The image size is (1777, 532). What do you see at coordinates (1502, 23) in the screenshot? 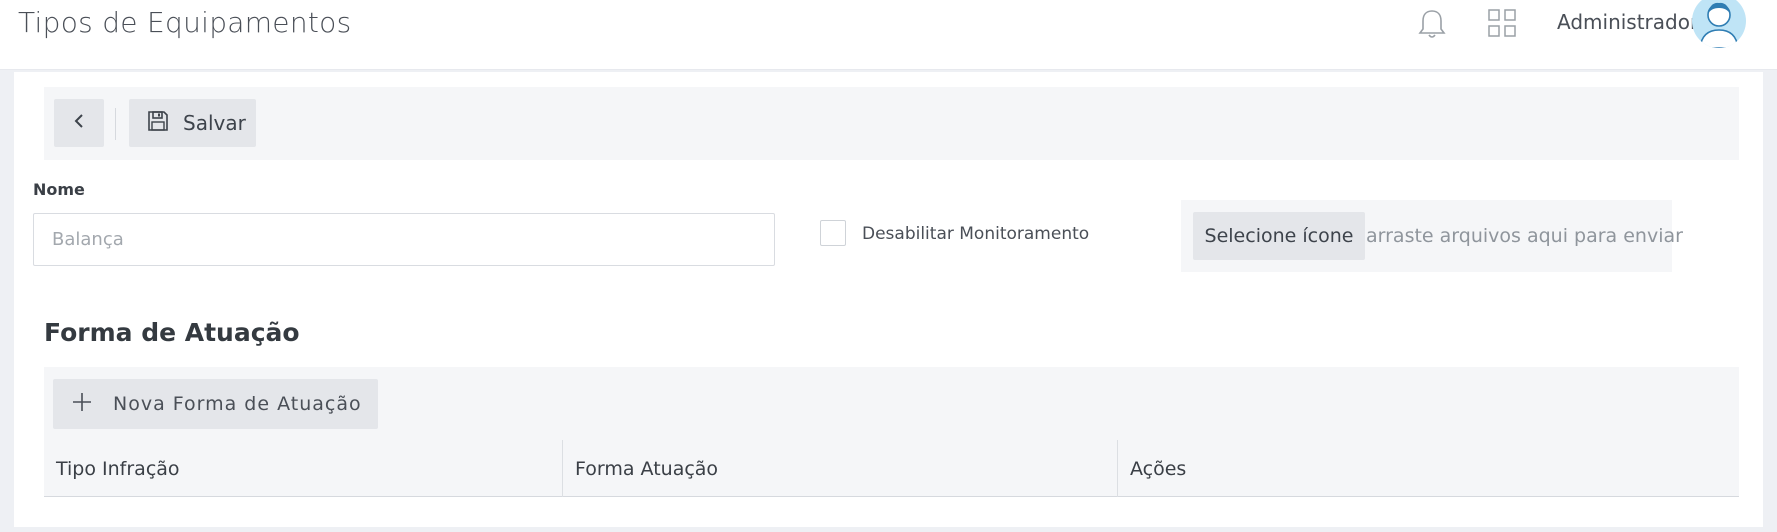
I see `apps-grid-icon` at bounding box center [1502, 23].